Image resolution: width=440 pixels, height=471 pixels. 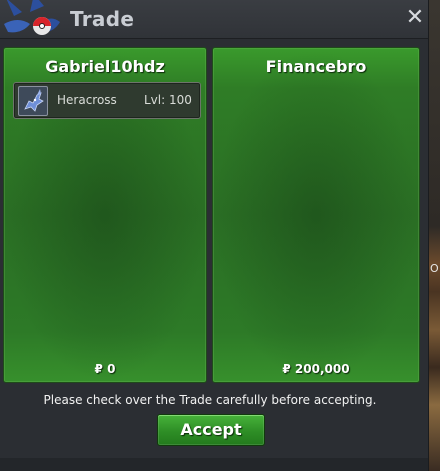 I want to click on window-bottom-edge, so click(x=214, y=464).